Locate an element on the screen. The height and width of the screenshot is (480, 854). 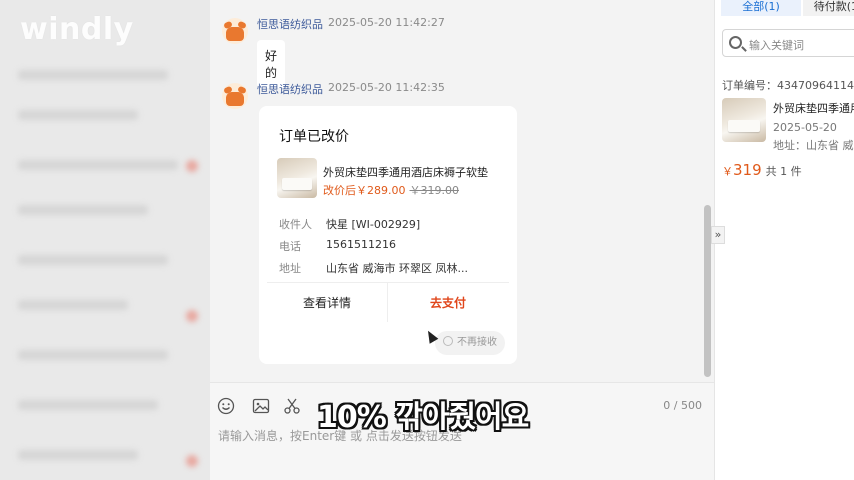
message-time: 2025-05-20 11:42:27 is located at coordinates (386, 22).